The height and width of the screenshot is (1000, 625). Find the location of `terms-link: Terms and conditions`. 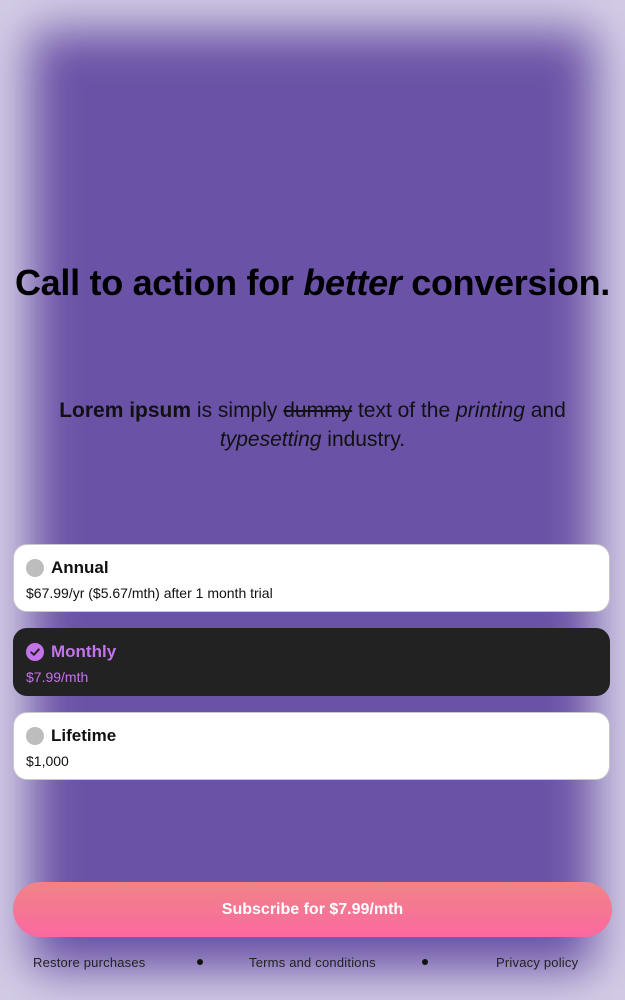

terms-link: Terms and conditions is located at coordinates (312, 962).